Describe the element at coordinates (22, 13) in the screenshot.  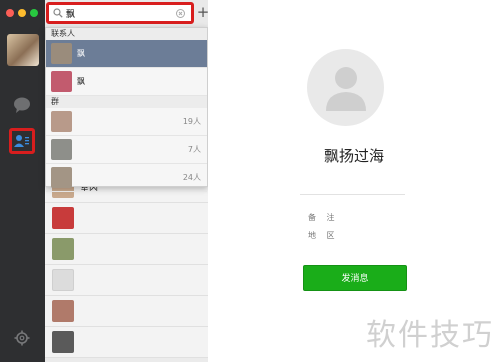
I see `minimize-window-button` at that location.